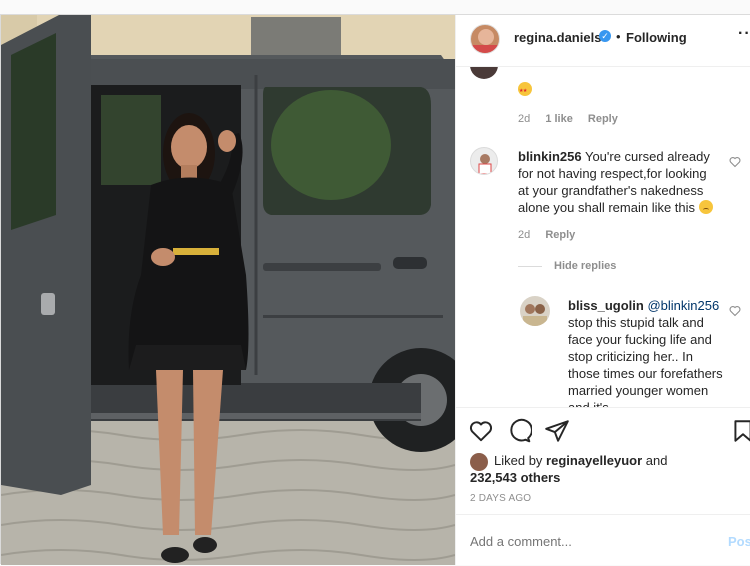  What do you see at coordinates (656, 460) in the screenshot?
I see `likes-connector: and` at bounding box center [656, 460].